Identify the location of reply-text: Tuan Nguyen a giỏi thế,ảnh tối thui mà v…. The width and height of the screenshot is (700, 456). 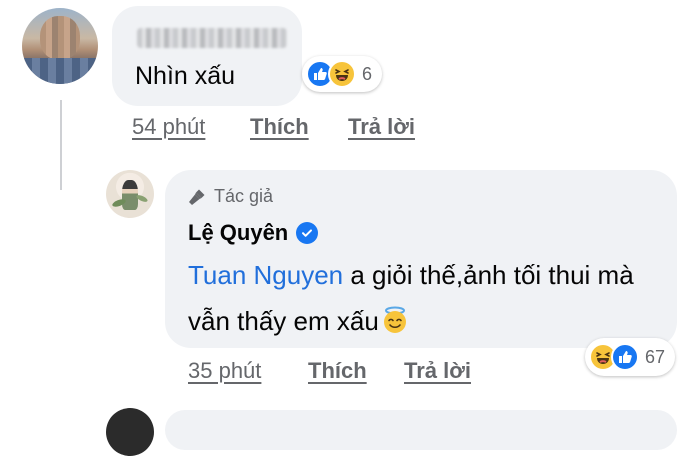
(428, 300).